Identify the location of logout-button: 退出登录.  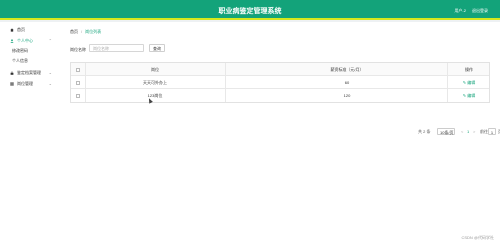
(480, 11).